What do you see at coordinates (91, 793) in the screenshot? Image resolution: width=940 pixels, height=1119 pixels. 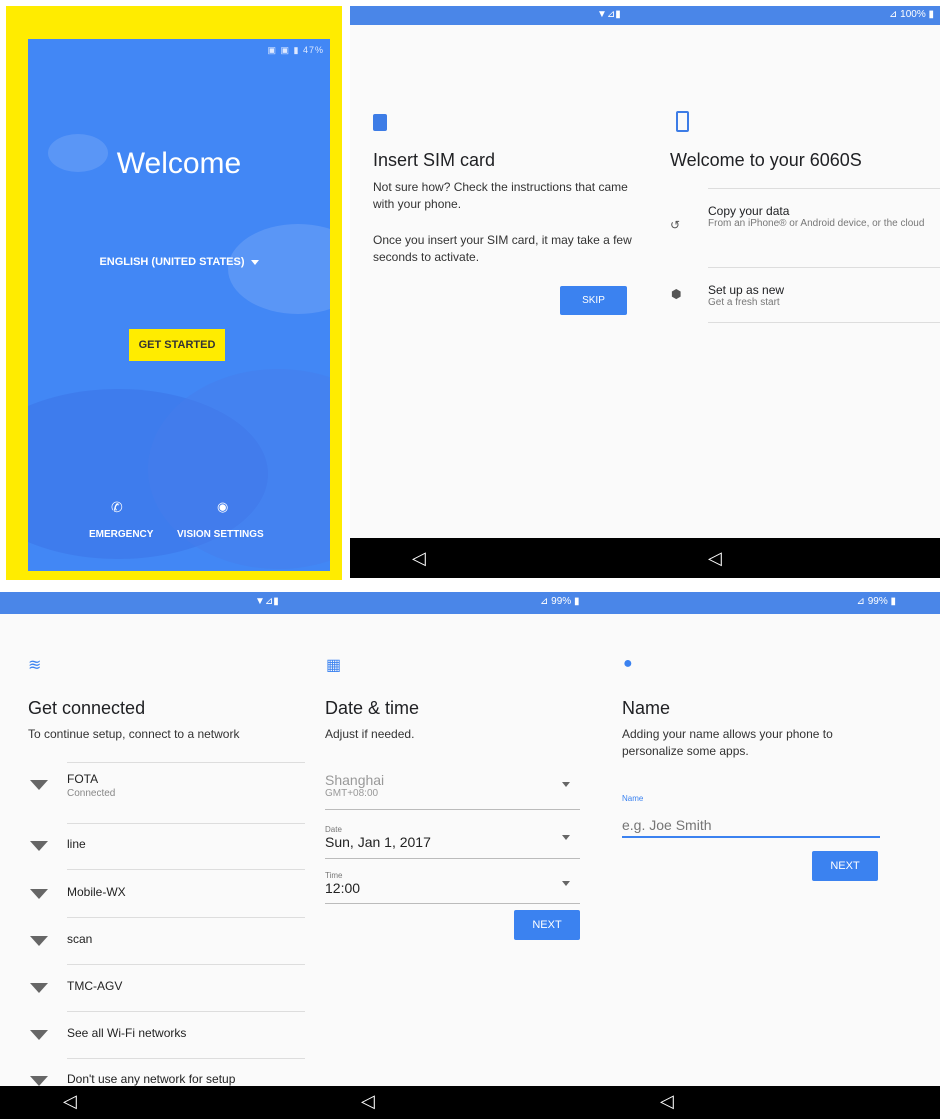 I see `network-status: Connected` at bounding box center [91, 793].